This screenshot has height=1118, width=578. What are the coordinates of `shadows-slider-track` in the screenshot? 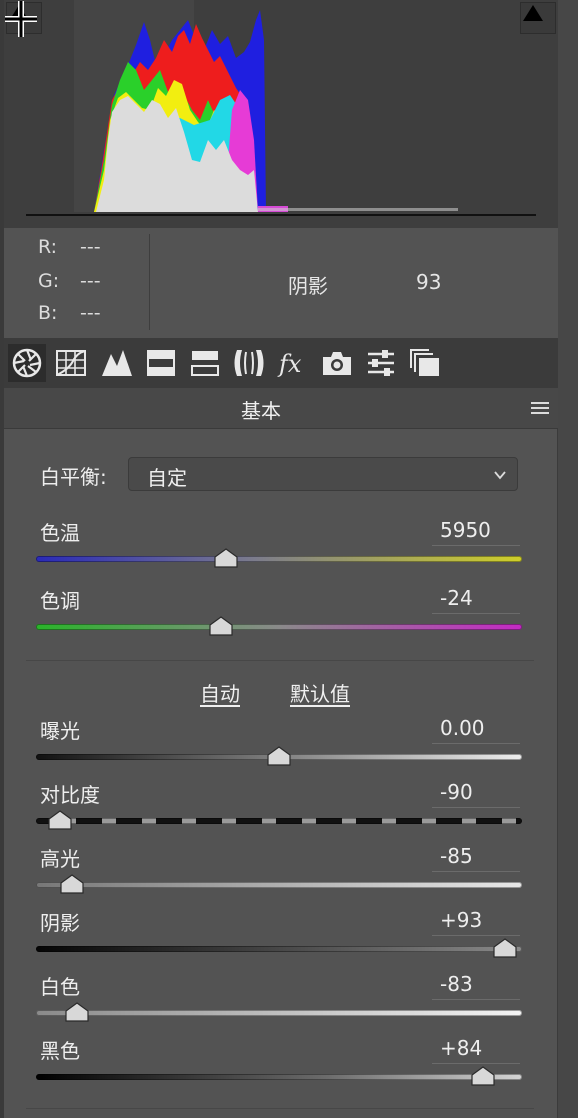 It's located at (279, 949).